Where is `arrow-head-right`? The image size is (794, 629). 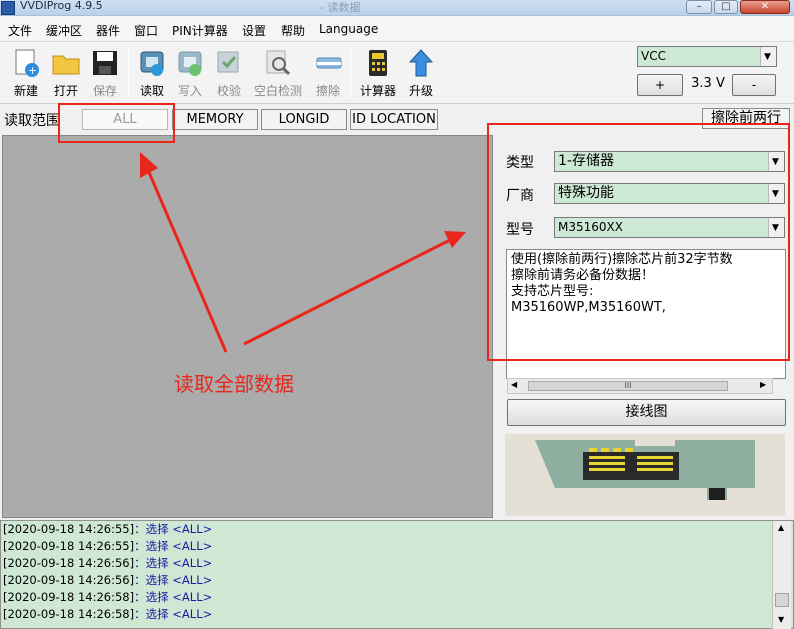
arrow-head-right is located at coordinates (455, 239).